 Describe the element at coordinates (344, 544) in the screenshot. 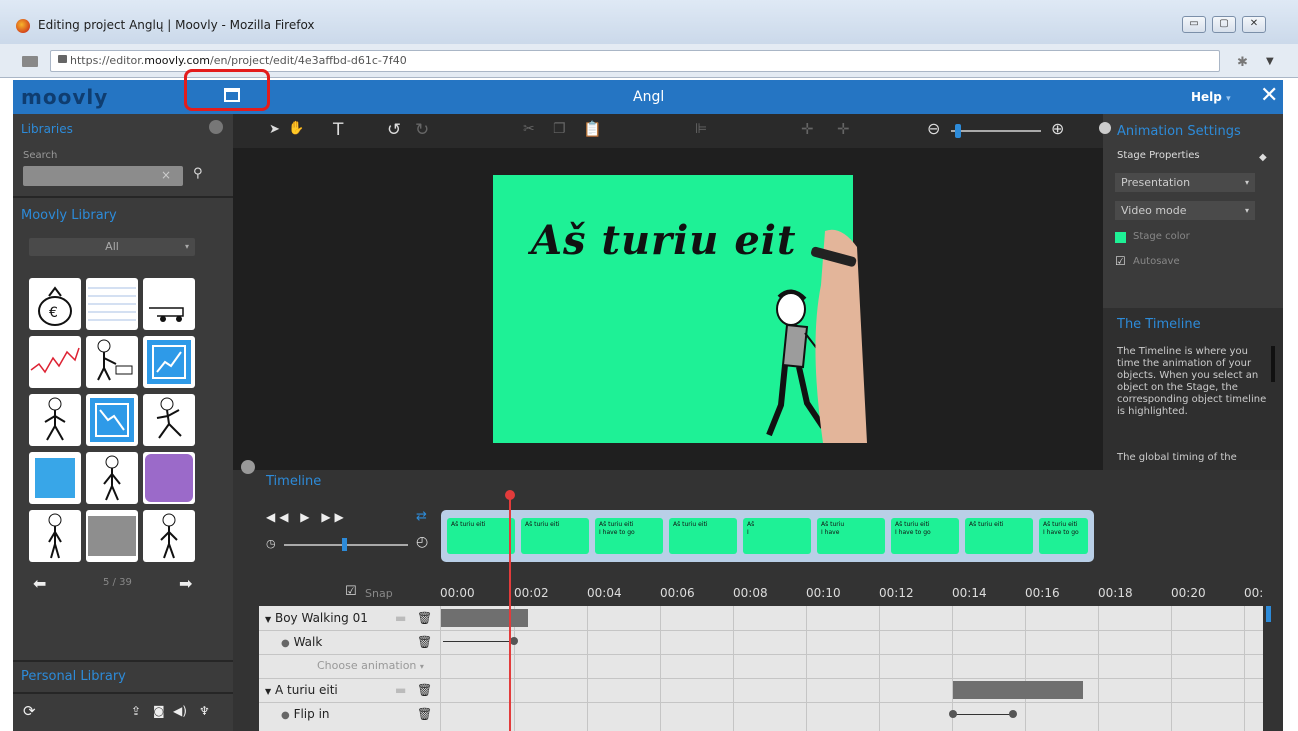

I see `timeline-zoom-thumb` at that location.